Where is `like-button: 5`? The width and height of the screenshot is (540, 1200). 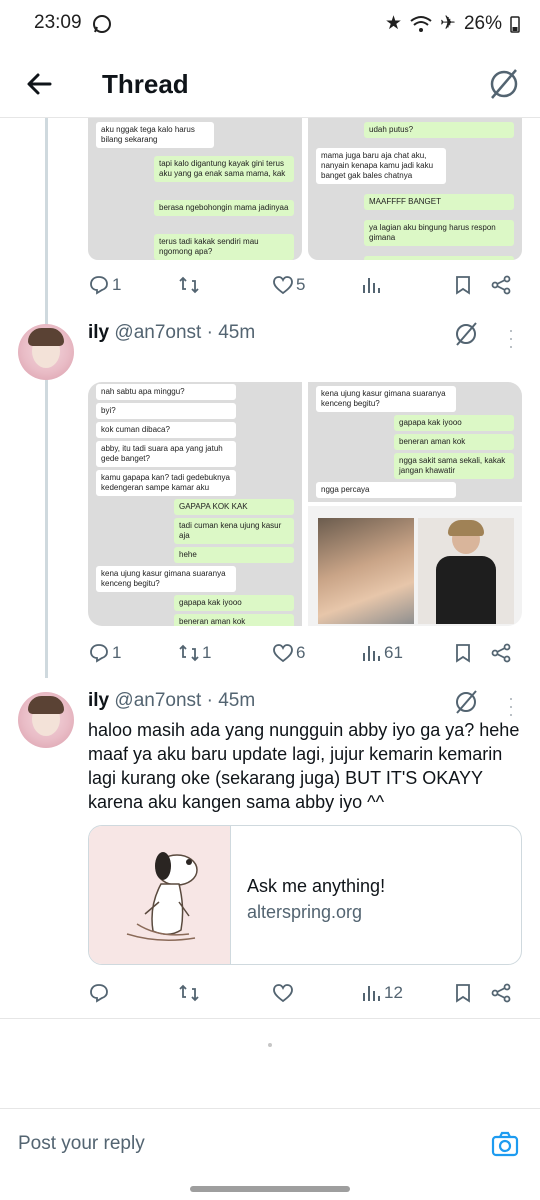
like-button: 5 is located at coordinates (288, 285).